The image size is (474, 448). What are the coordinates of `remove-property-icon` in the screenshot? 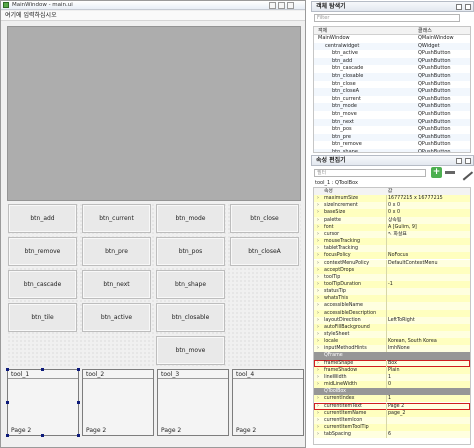 It's located at (450, 172).